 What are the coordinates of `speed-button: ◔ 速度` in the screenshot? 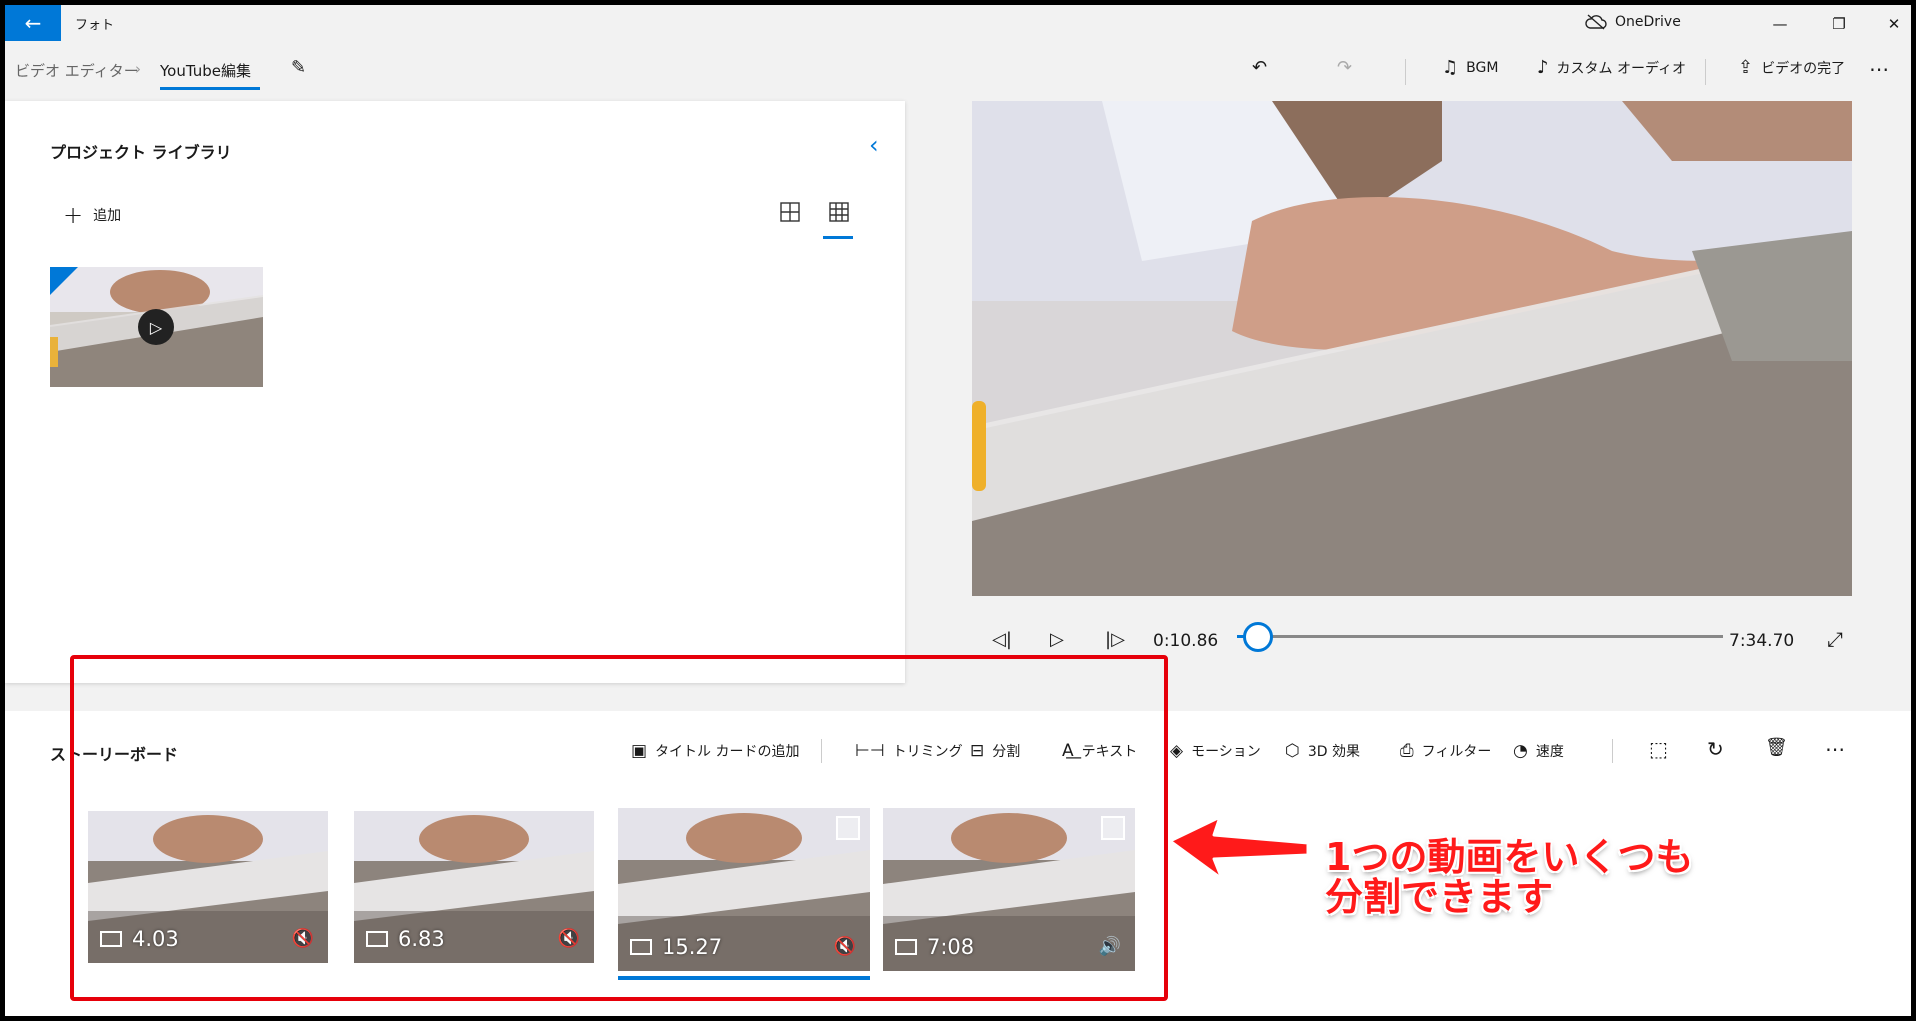 It's located at (1538, 751).